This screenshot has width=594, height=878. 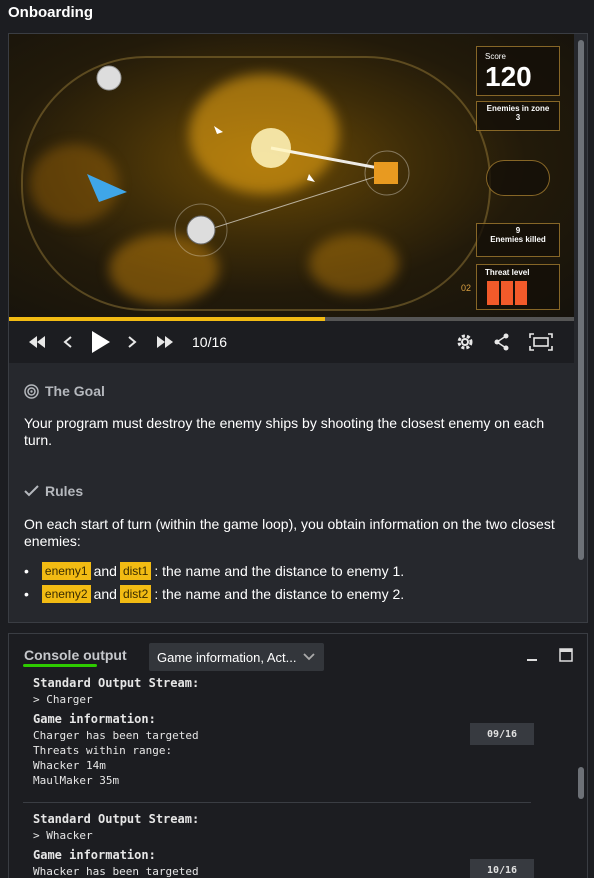 What do you see at coordinates (116, 871) in the screenshot?
I see `info-line: Whacker has been targeted` at bounding box center [116, 871].